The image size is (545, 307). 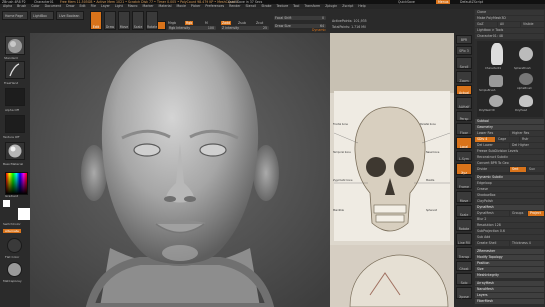 I want to click on flat-color-icon, so click(x=14, y=245).